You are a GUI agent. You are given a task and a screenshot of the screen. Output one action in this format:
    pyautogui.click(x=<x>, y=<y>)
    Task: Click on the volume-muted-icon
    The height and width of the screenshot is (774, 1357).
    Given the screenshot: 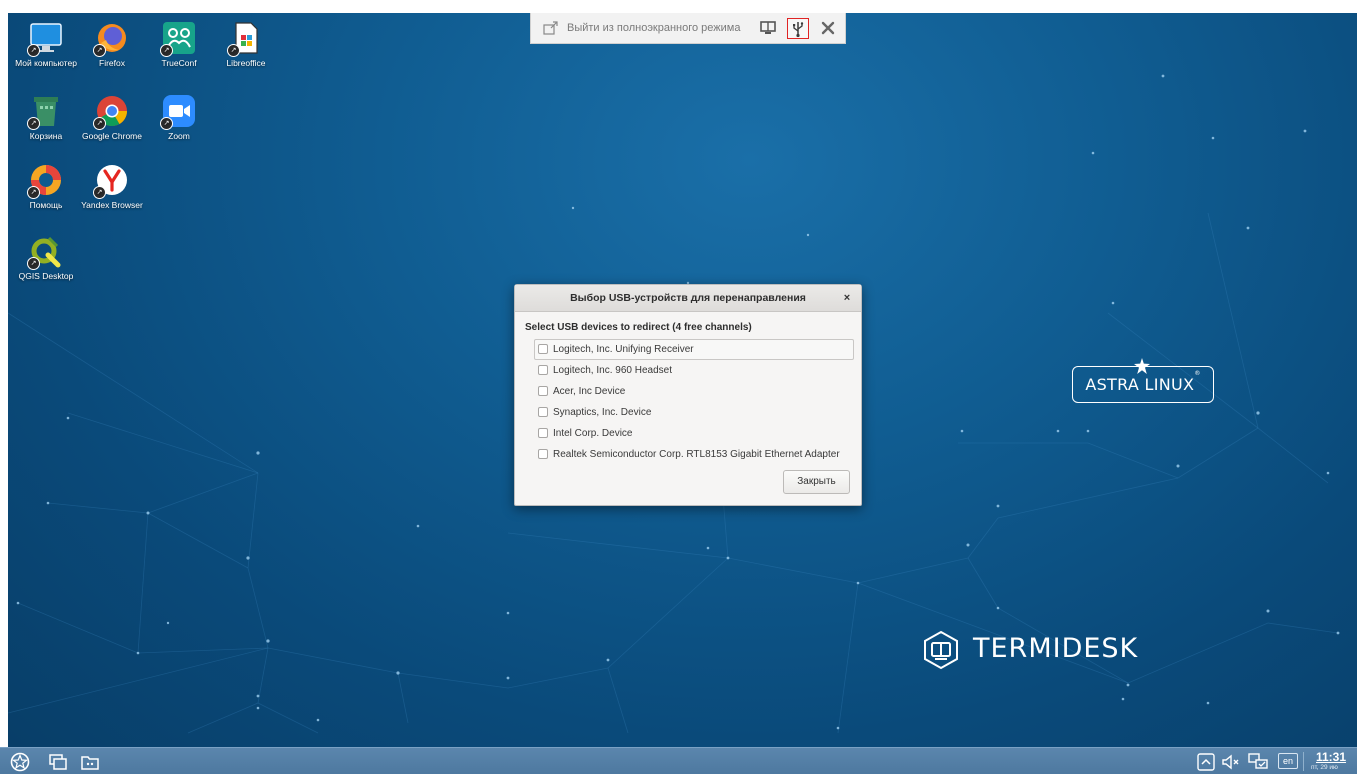 What is the action you would take?
    pyautogui.click(x=1230, y=762)
    